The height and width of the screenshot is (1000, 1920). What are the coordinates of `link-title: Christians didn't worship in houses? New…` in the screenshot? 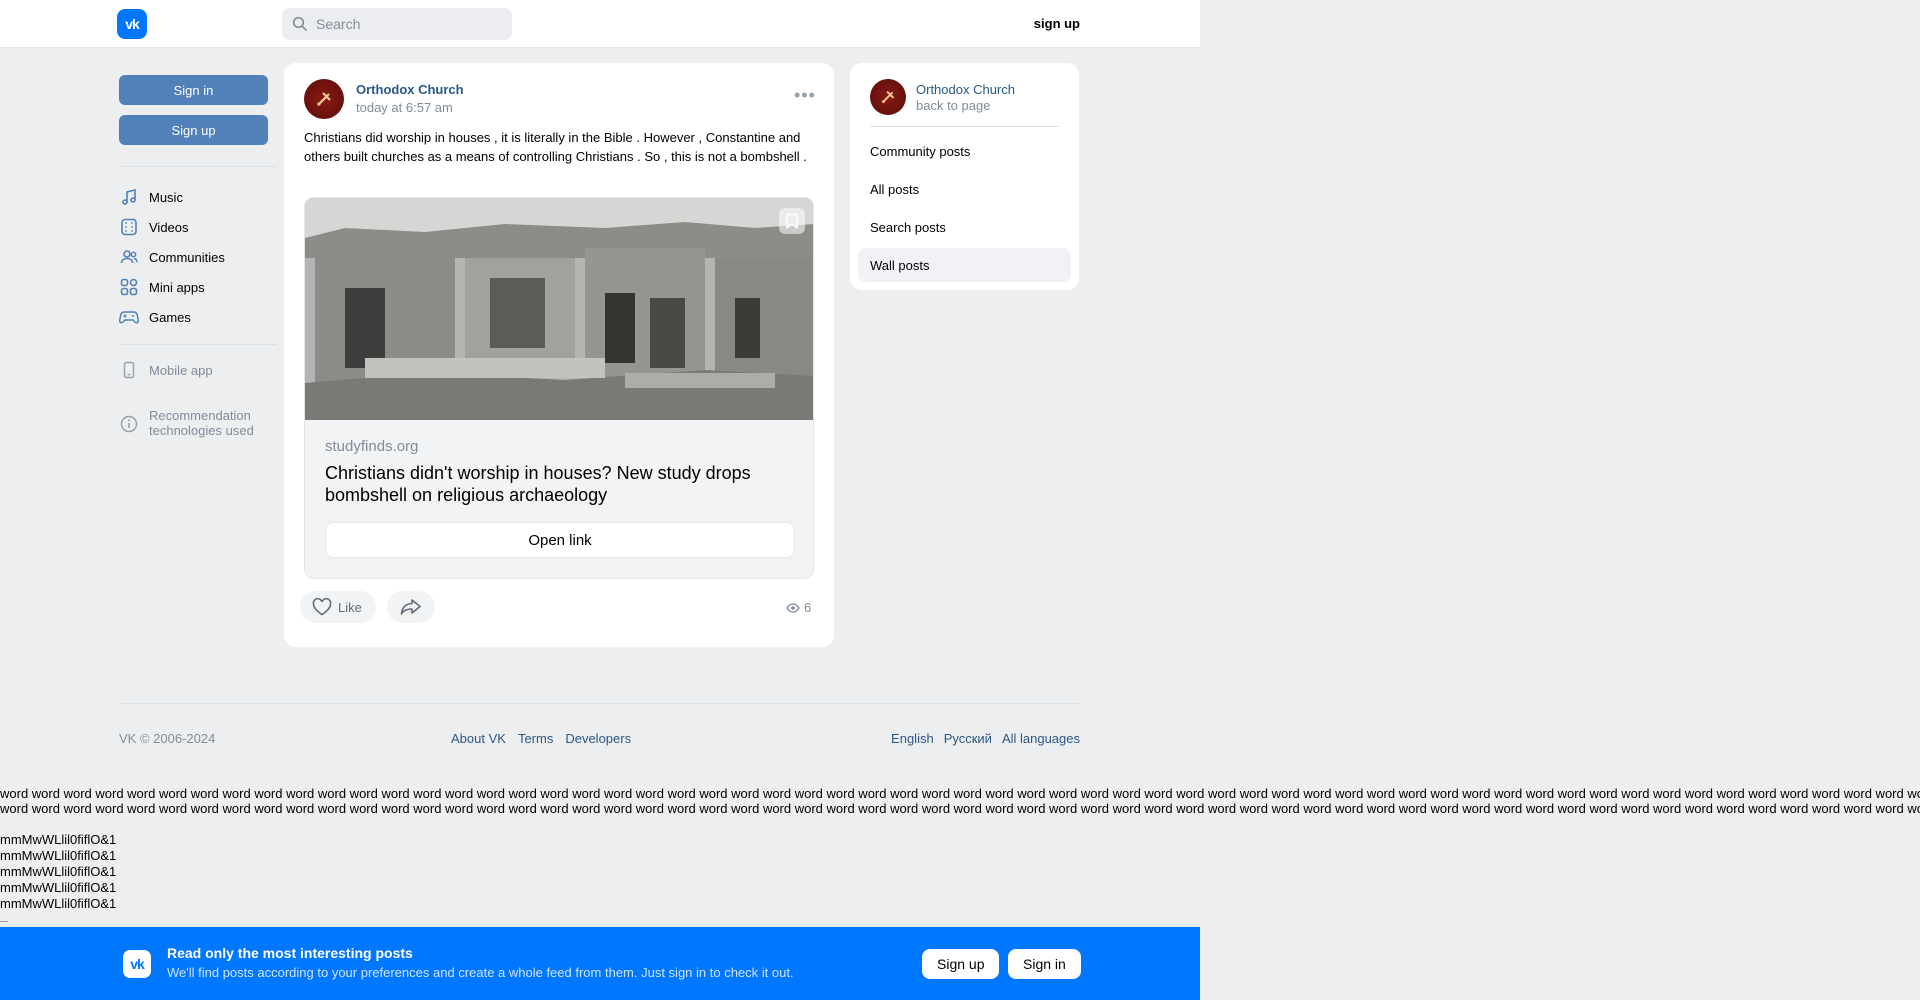 It's located at (560, 484).